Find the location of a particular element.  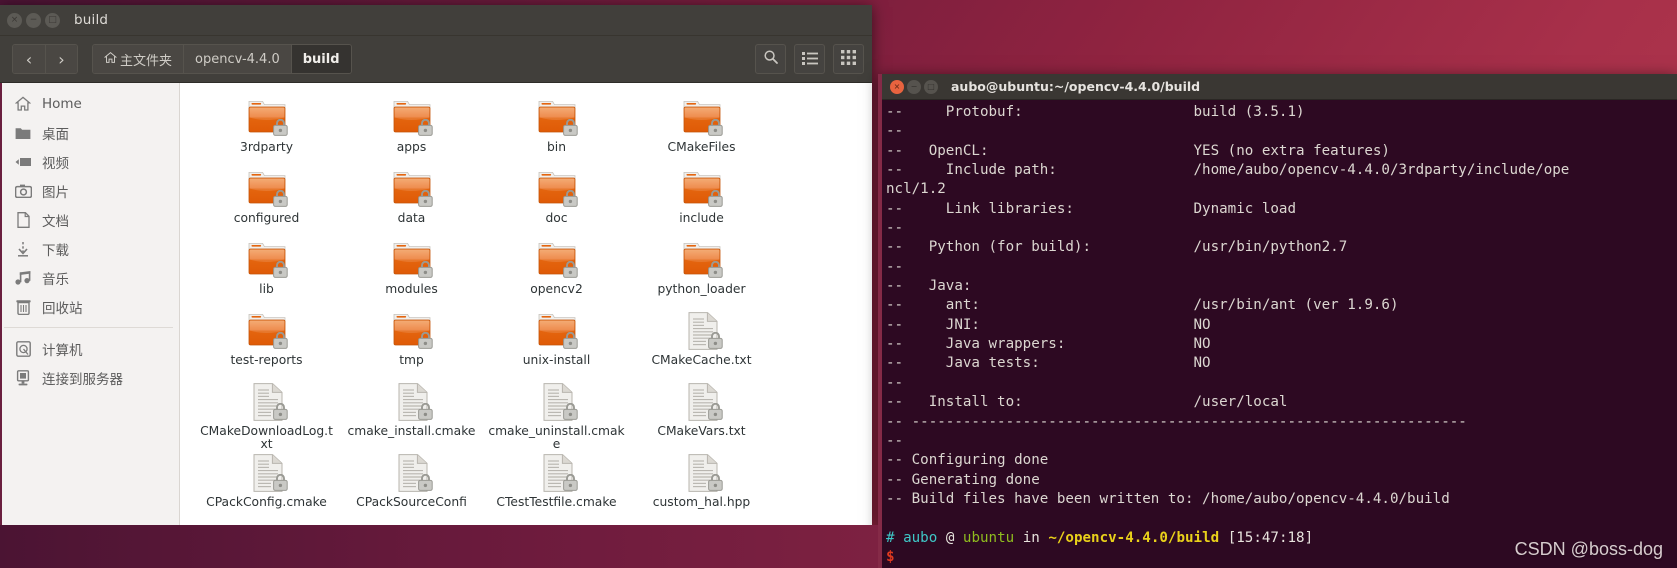

breadcrumb-item-build: build is located at coordinates (321, 59).